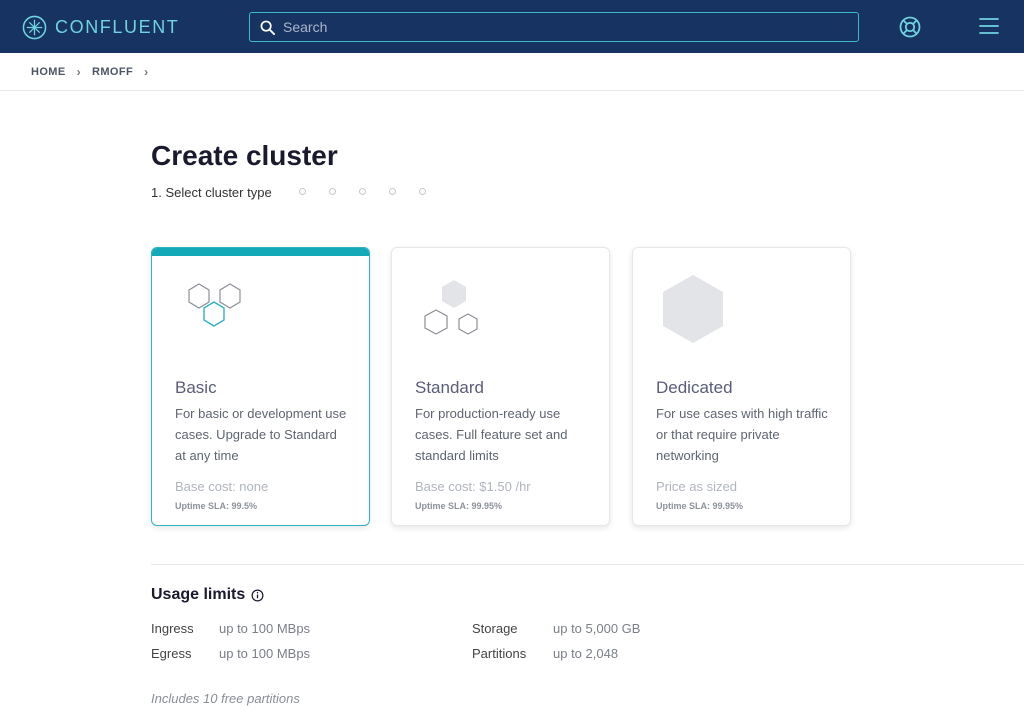 The width and height of the screenshot is (1024, 712). Describe the element at coordinates (449, 387) in the screenshot. I see `card-title: Standard` at that location.